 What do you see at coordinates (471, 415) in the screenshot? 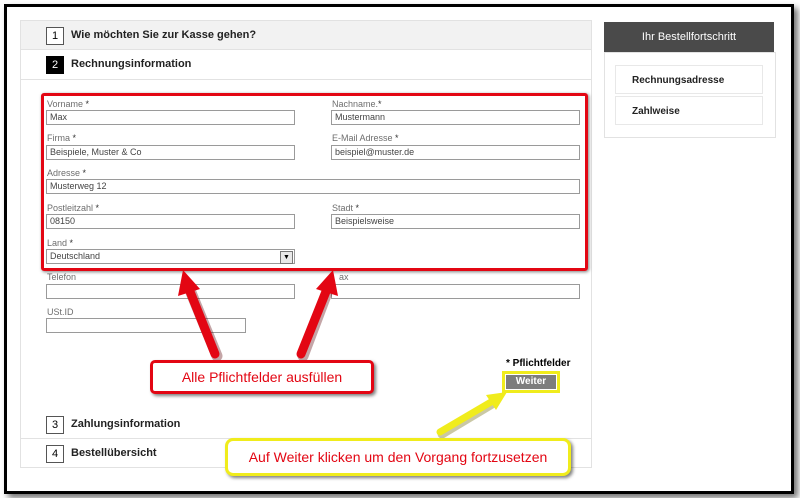
I see `yellow-arrow` at bounding box center [471, 415].